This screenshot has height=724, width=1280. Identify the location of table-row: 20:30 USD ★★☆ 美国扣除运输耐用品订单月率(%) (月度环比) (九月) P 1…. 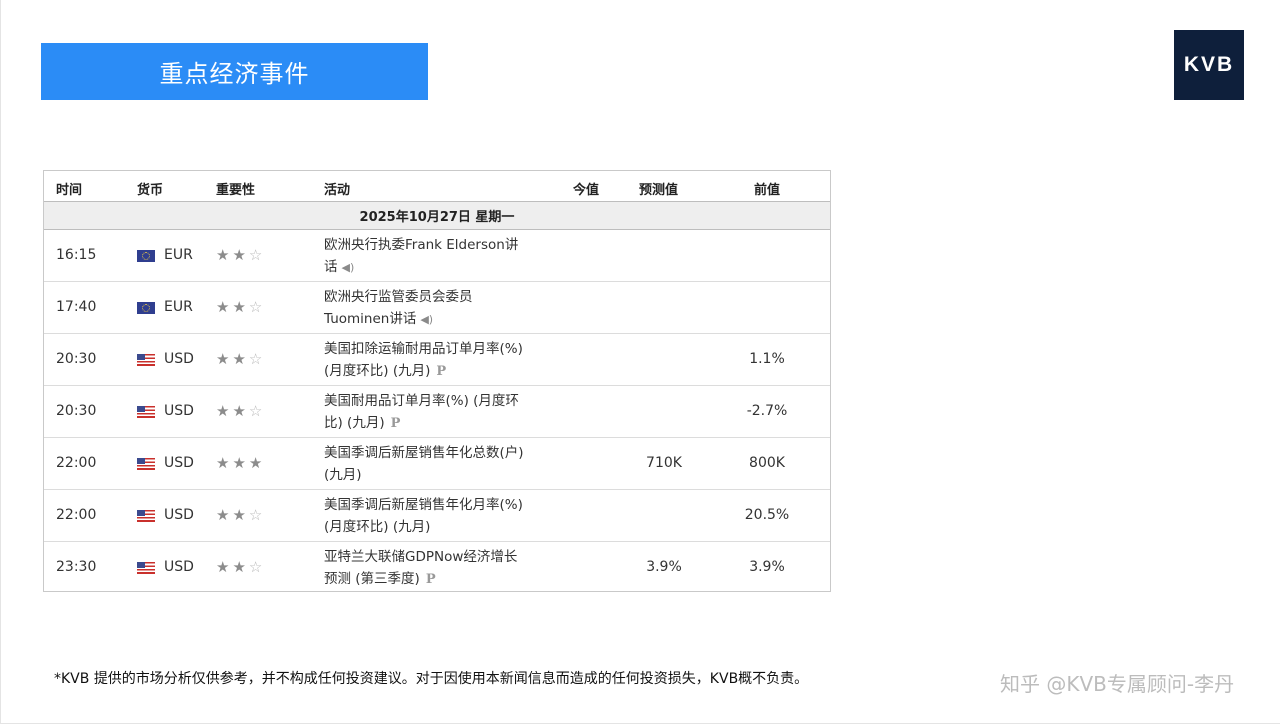
(437, 360).